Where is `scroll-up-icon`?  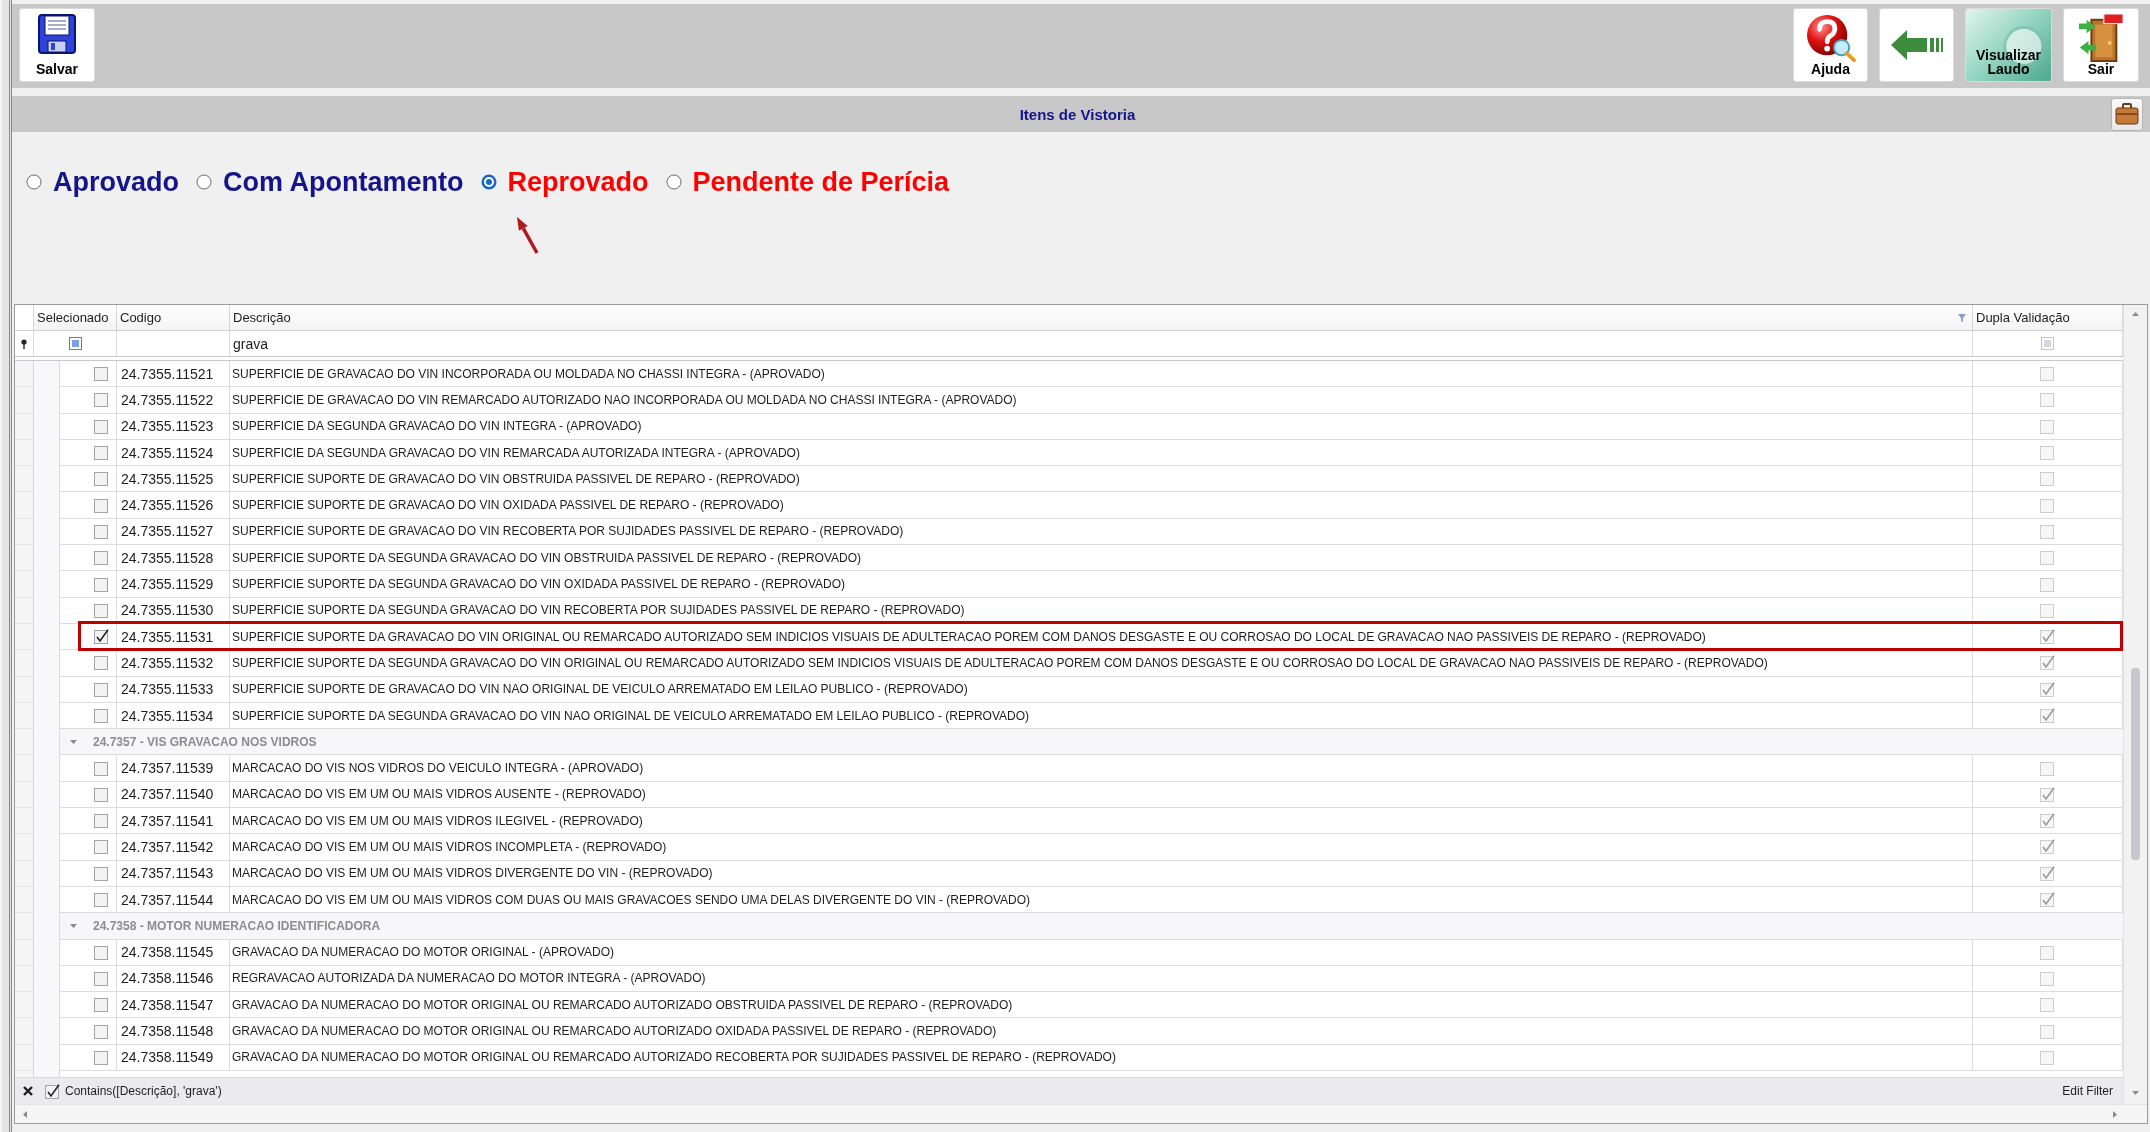
scroll-up-icon is located at coordinates (2135, 314).